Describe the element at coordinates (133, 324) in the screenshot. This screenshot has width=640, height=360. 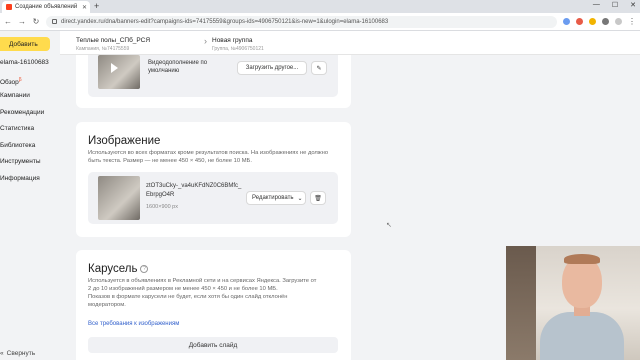
I see `image-requirements-link: Все требования к изображениям` at that location.